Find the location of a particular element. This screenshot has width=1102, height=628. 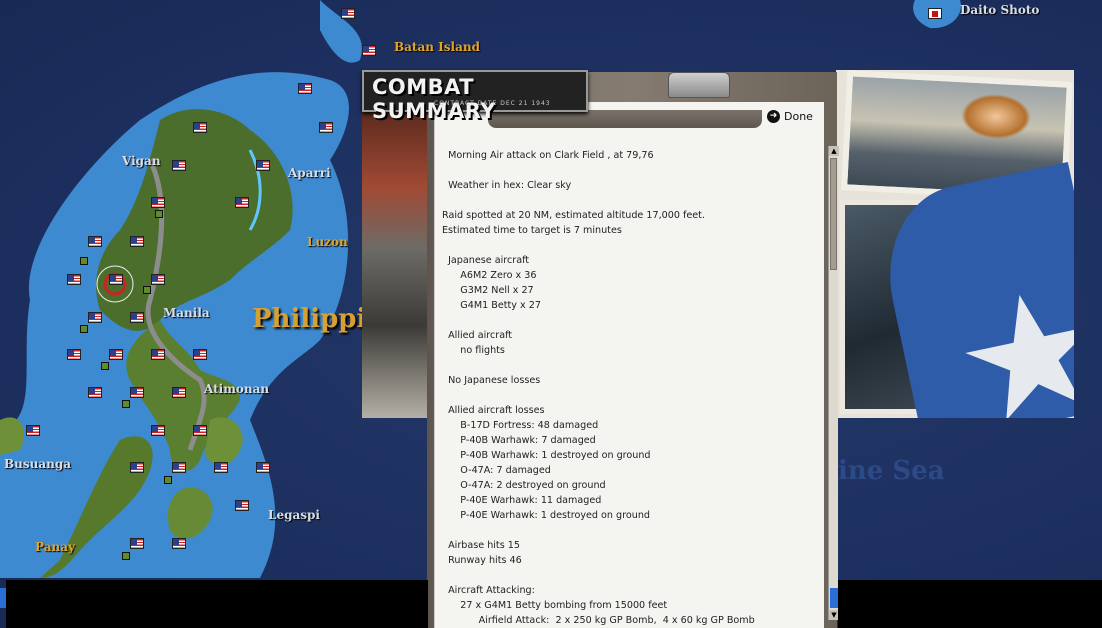

report-line: Aircraft Attacking: is located at coordinates (488, 590).